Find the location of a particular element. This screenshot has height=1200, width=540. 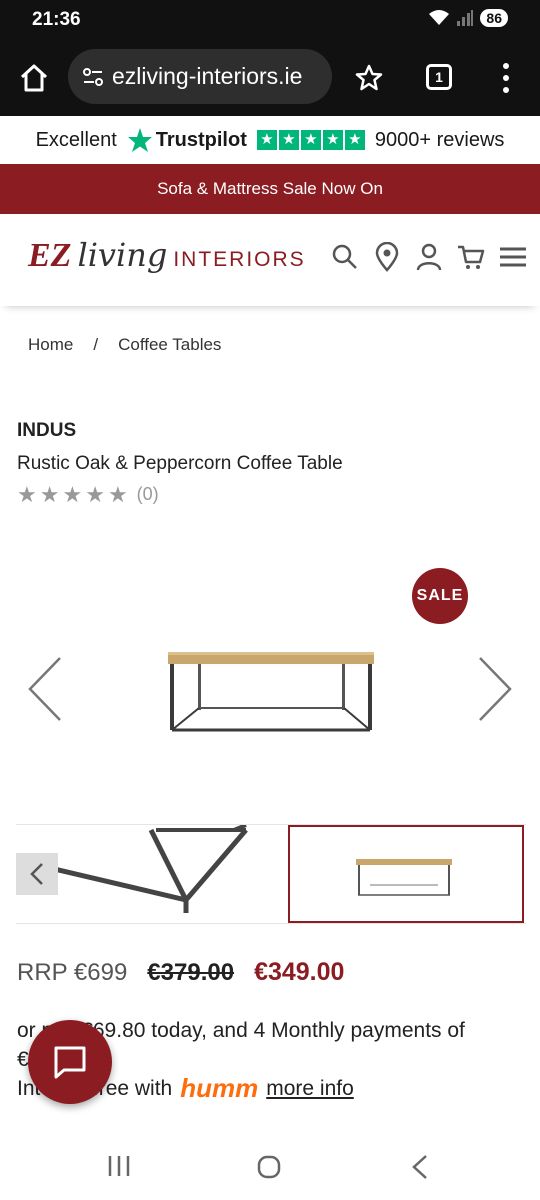

bookmark-star-icon is located at coordinates (369, 78).